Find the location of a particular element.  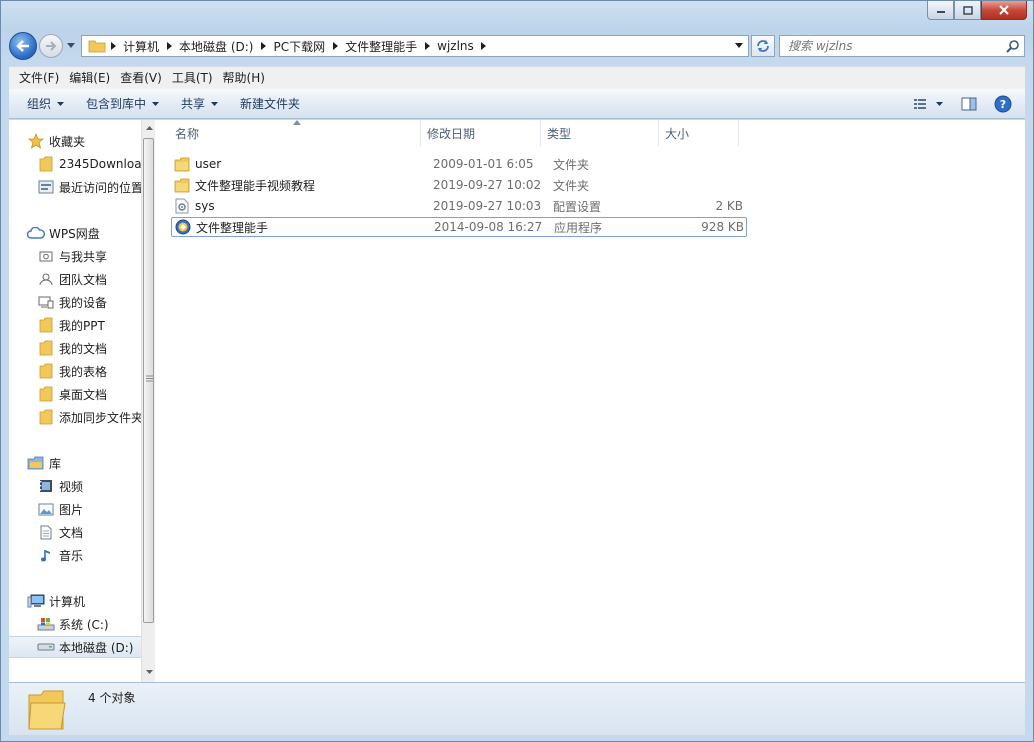

nav-item-label: 2345Downloa is located at coordinates (100, 164).